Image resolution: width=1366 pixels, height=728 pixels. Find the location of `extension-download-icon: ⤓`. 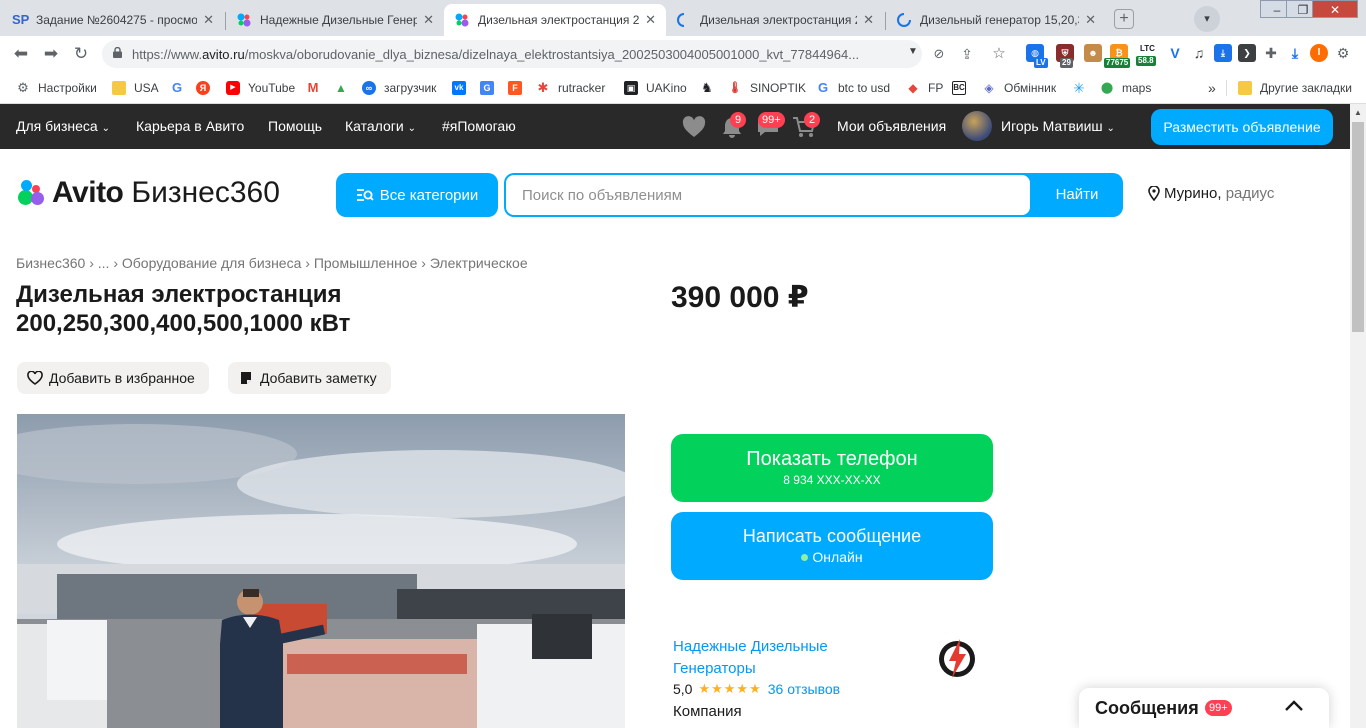

extension-download-icon: ⤓ is located at coordinates (1223, 53).